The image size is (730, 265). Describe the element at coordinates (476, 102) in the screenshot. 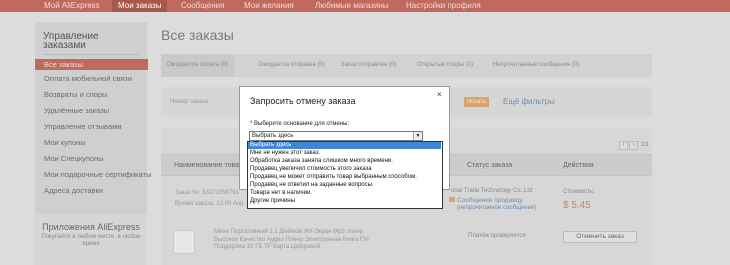

I see `find-button: Искать` at that location.